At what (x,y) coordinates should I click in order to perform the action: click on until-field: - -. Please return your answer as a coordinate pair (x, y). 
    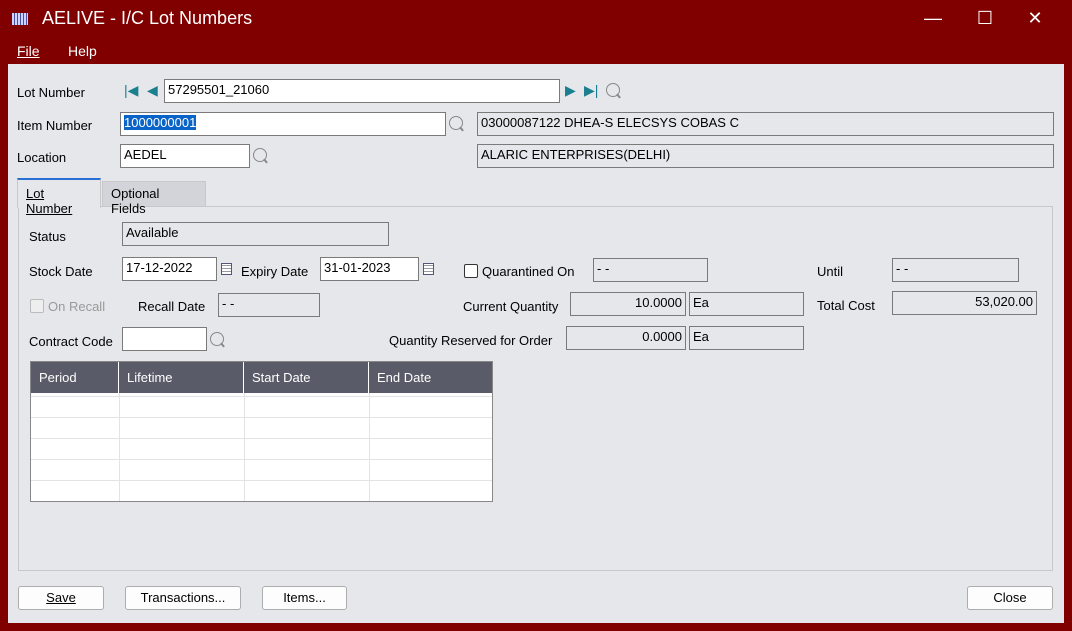
    Looking at the image, I should click on (955, 270).